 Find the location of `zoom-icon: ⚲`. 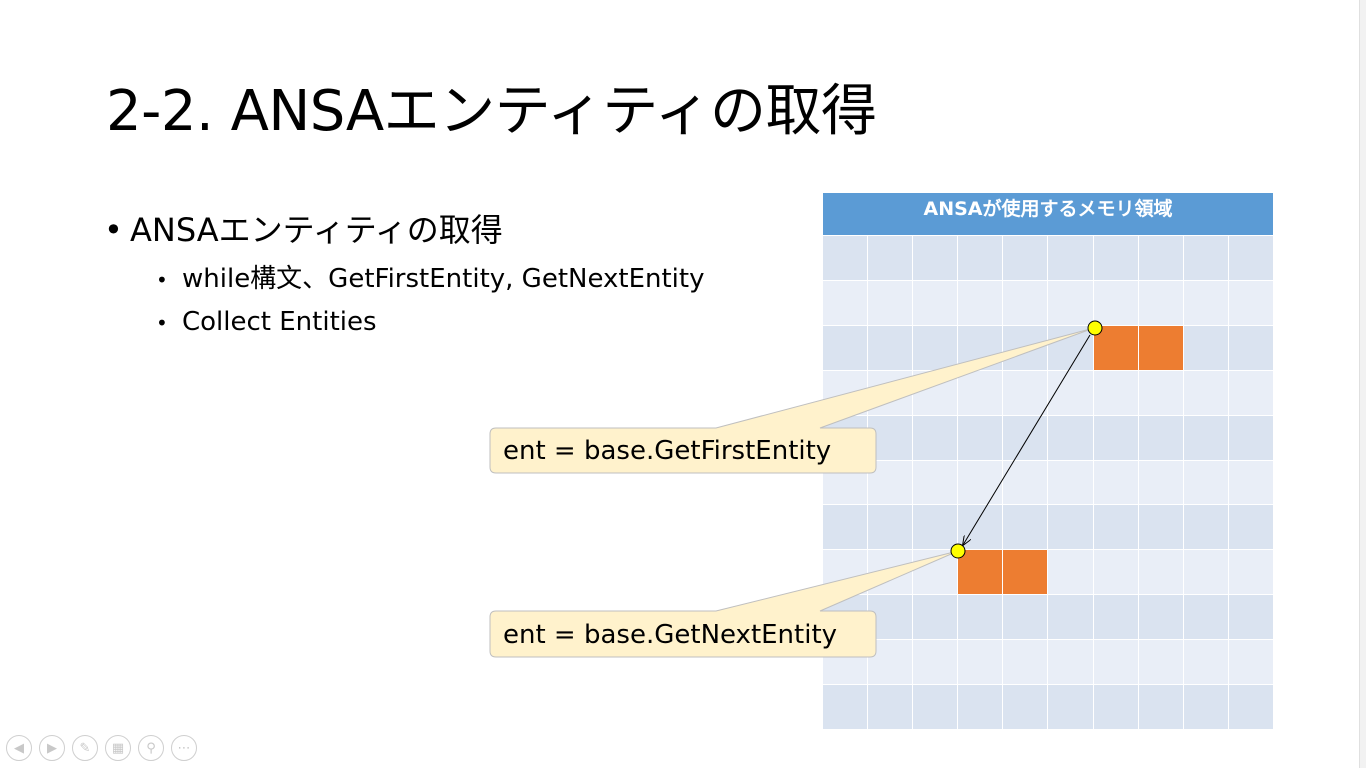

zoom-icon: ⚲ is located at coordinates (151, 748).